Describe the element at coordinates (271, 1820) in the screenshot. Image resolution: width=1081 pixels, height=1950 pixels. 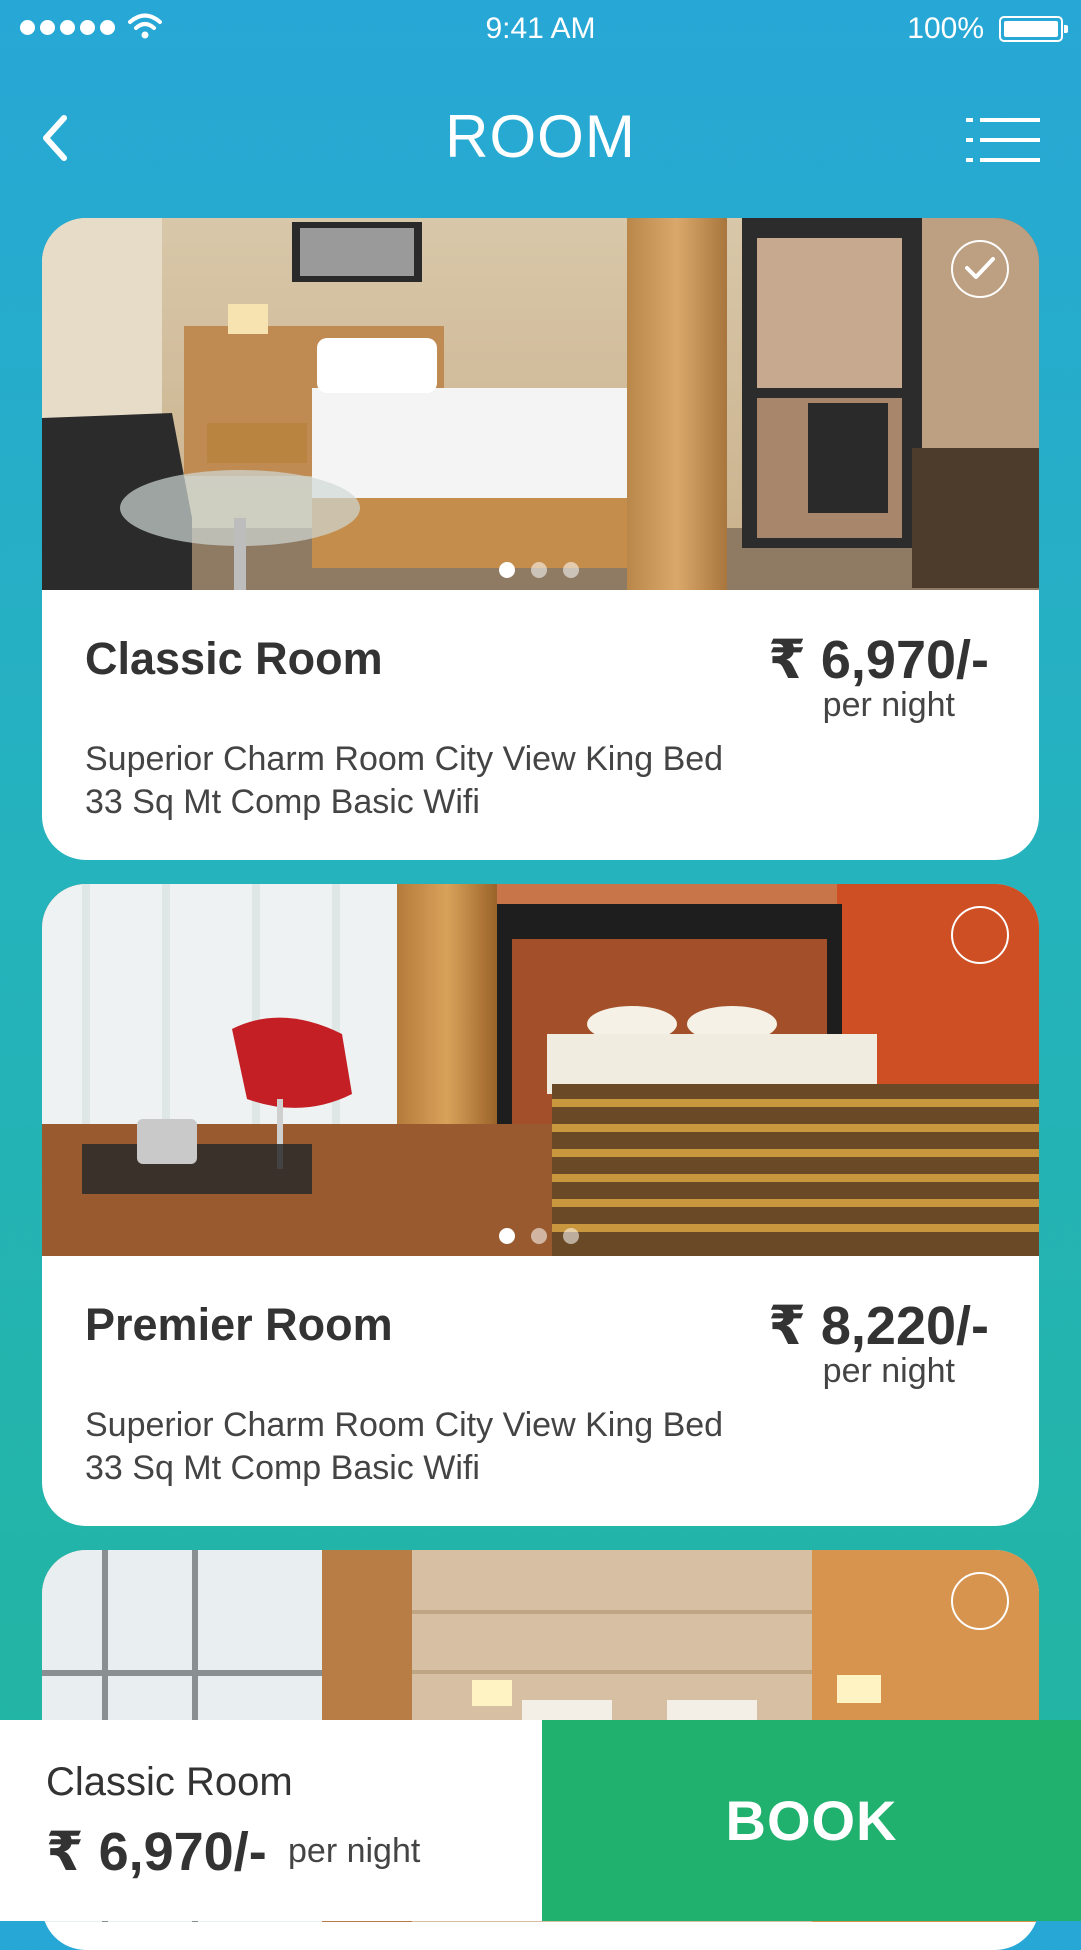
I see `selected-room-summary: Classic Room ₹ 6,970/- per night` at that location.